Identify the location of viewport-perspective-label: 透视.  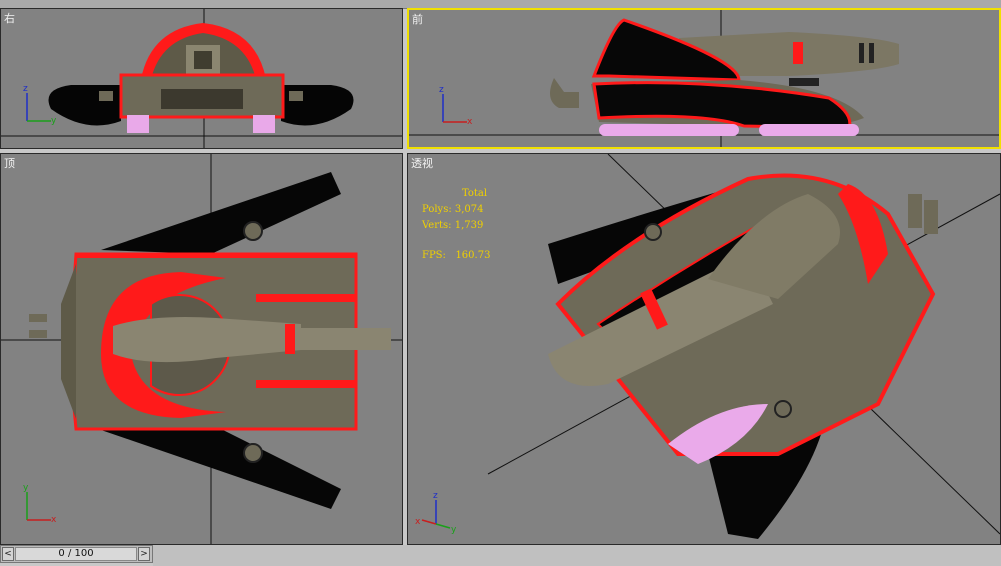
(422, 163).